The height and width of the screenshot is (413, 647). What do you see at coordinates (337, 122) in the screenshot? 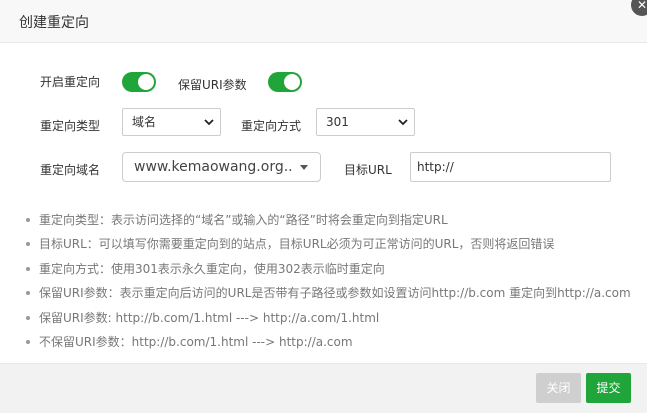
I see `redirect-method-value: 301` at bounding box center [337, 122].